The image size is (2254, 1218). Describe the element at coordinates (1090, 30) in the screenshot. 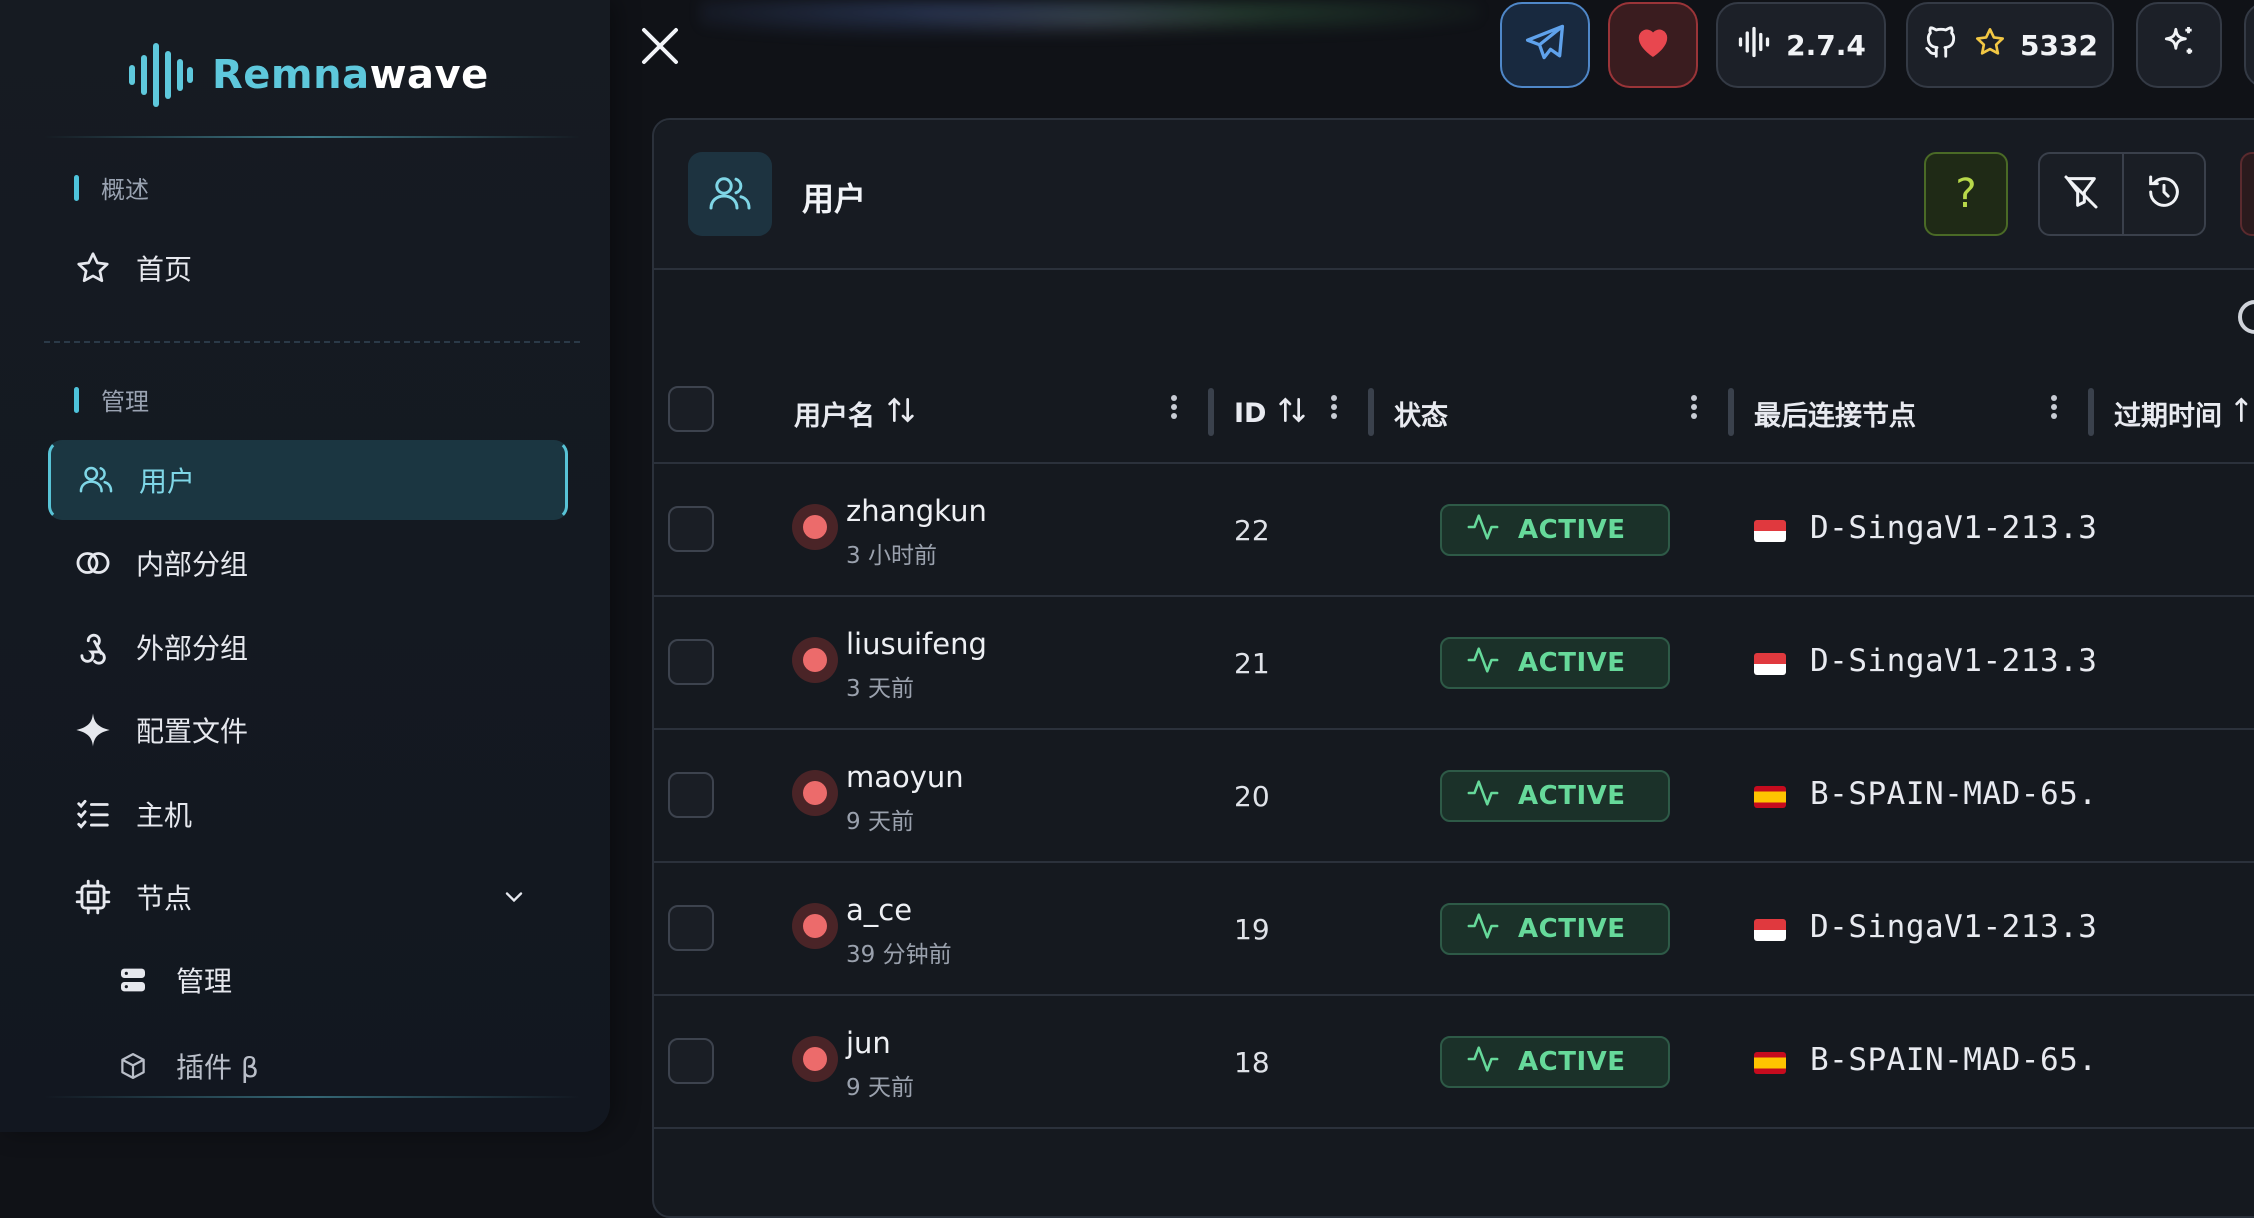

I see `blurred-background` at that location.